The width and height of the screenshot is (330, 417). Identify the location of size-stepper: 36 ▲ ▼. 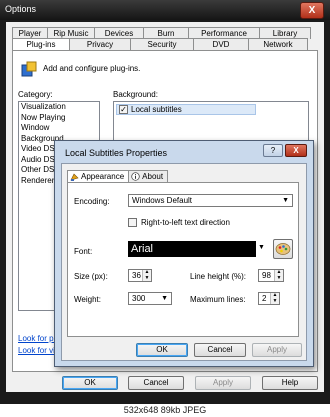
(140, 275).